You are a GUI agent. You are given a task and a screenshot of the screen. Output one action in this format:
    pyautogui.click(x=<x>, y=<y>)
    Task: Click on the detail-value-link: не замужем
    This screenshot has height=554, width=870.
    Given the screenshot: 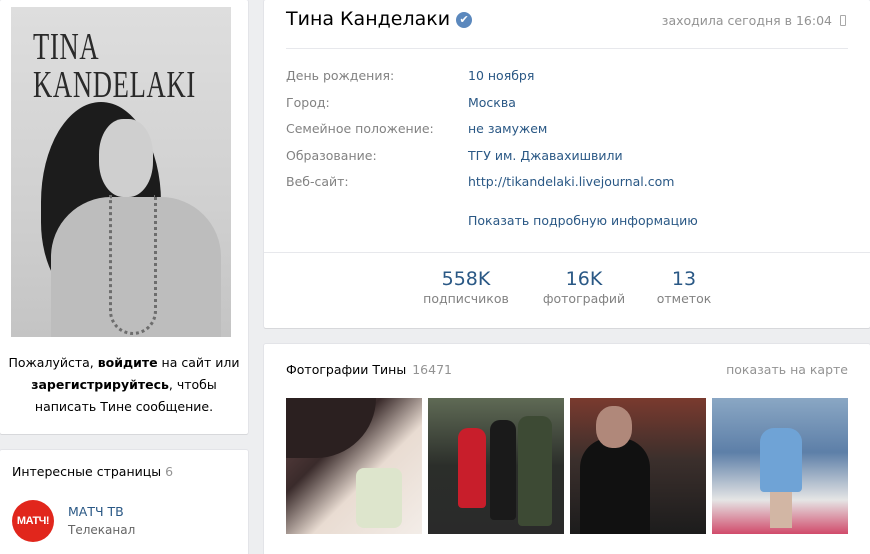 What is the action you would take?
    pyautogui.click(x=507, y=128)
    